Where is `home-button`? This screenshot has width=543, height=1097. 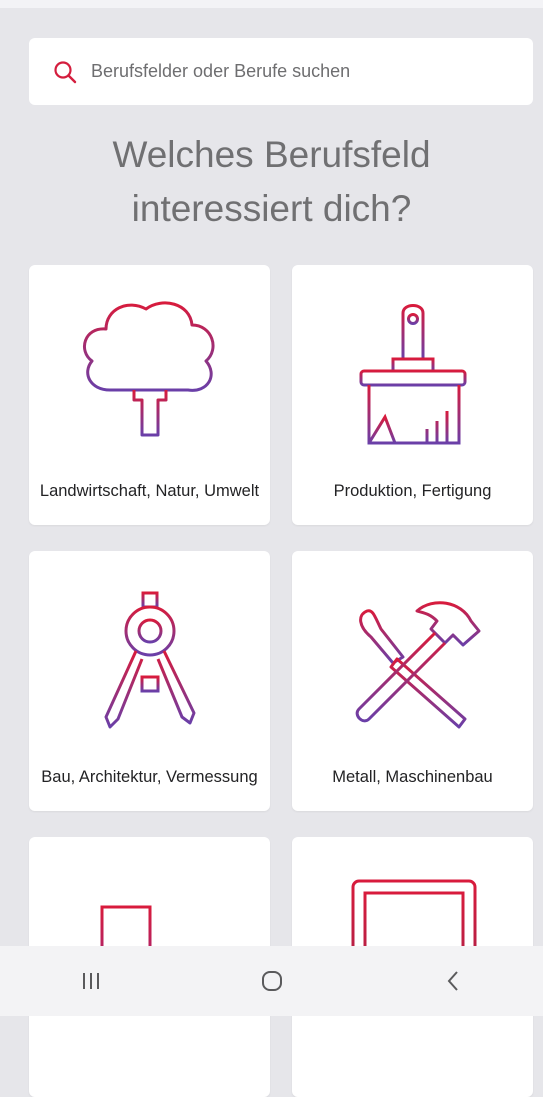
home-button is located at coordinates (272, 981).